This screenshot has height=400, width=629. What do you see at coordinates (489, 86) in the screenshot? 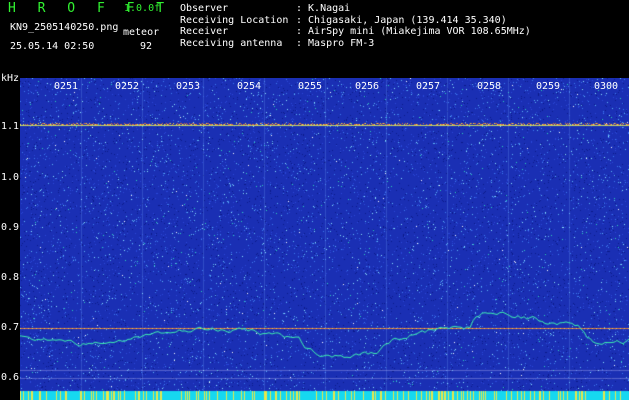
I see `time-tick-label: 0258` at bounding box center [489, 86].